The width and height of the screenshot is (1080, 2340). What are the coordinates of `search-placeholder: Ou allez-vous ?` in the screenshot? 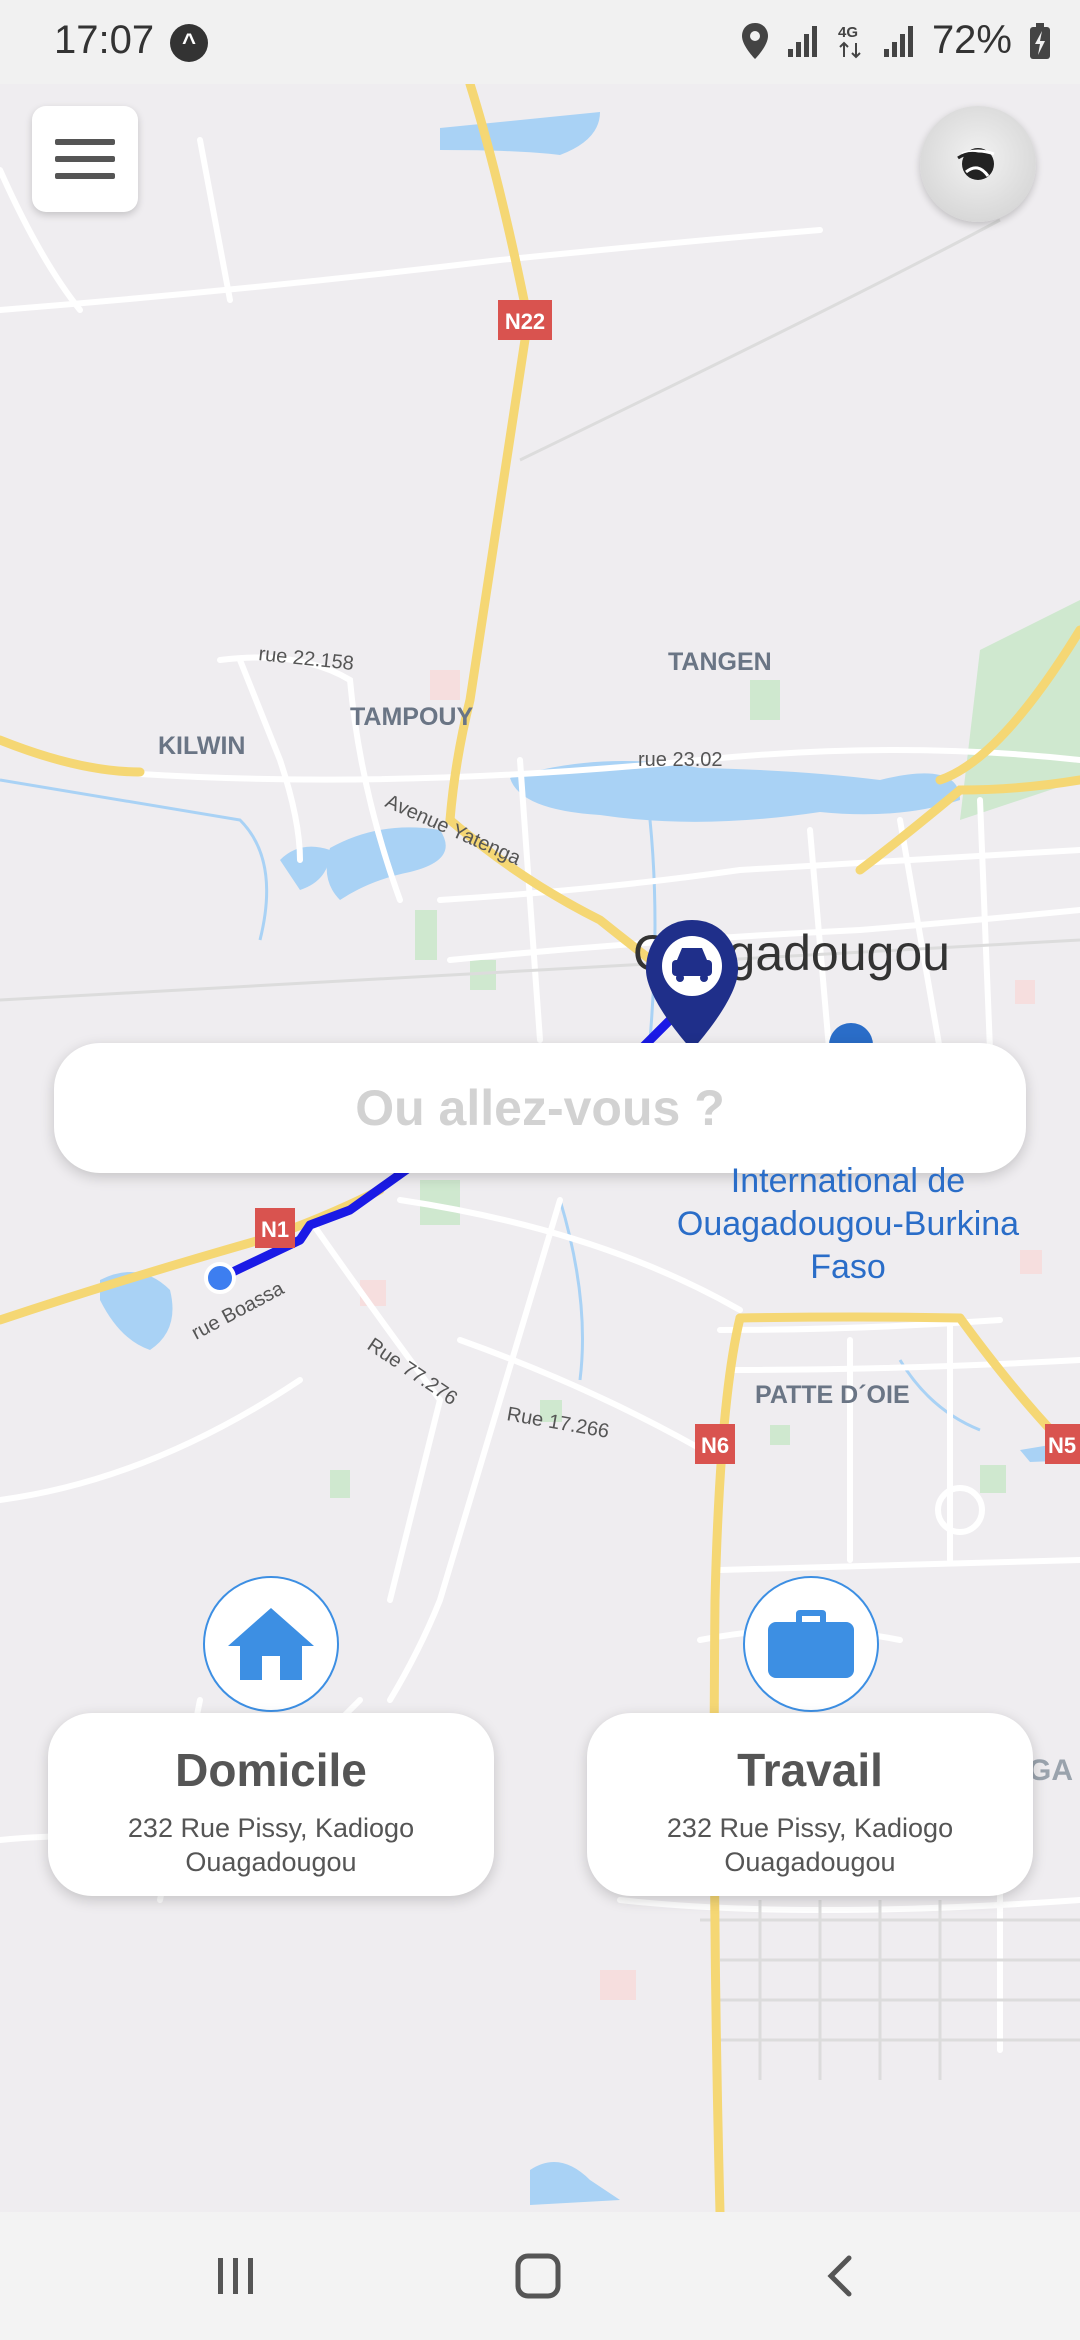 It's located at (540, 1108).